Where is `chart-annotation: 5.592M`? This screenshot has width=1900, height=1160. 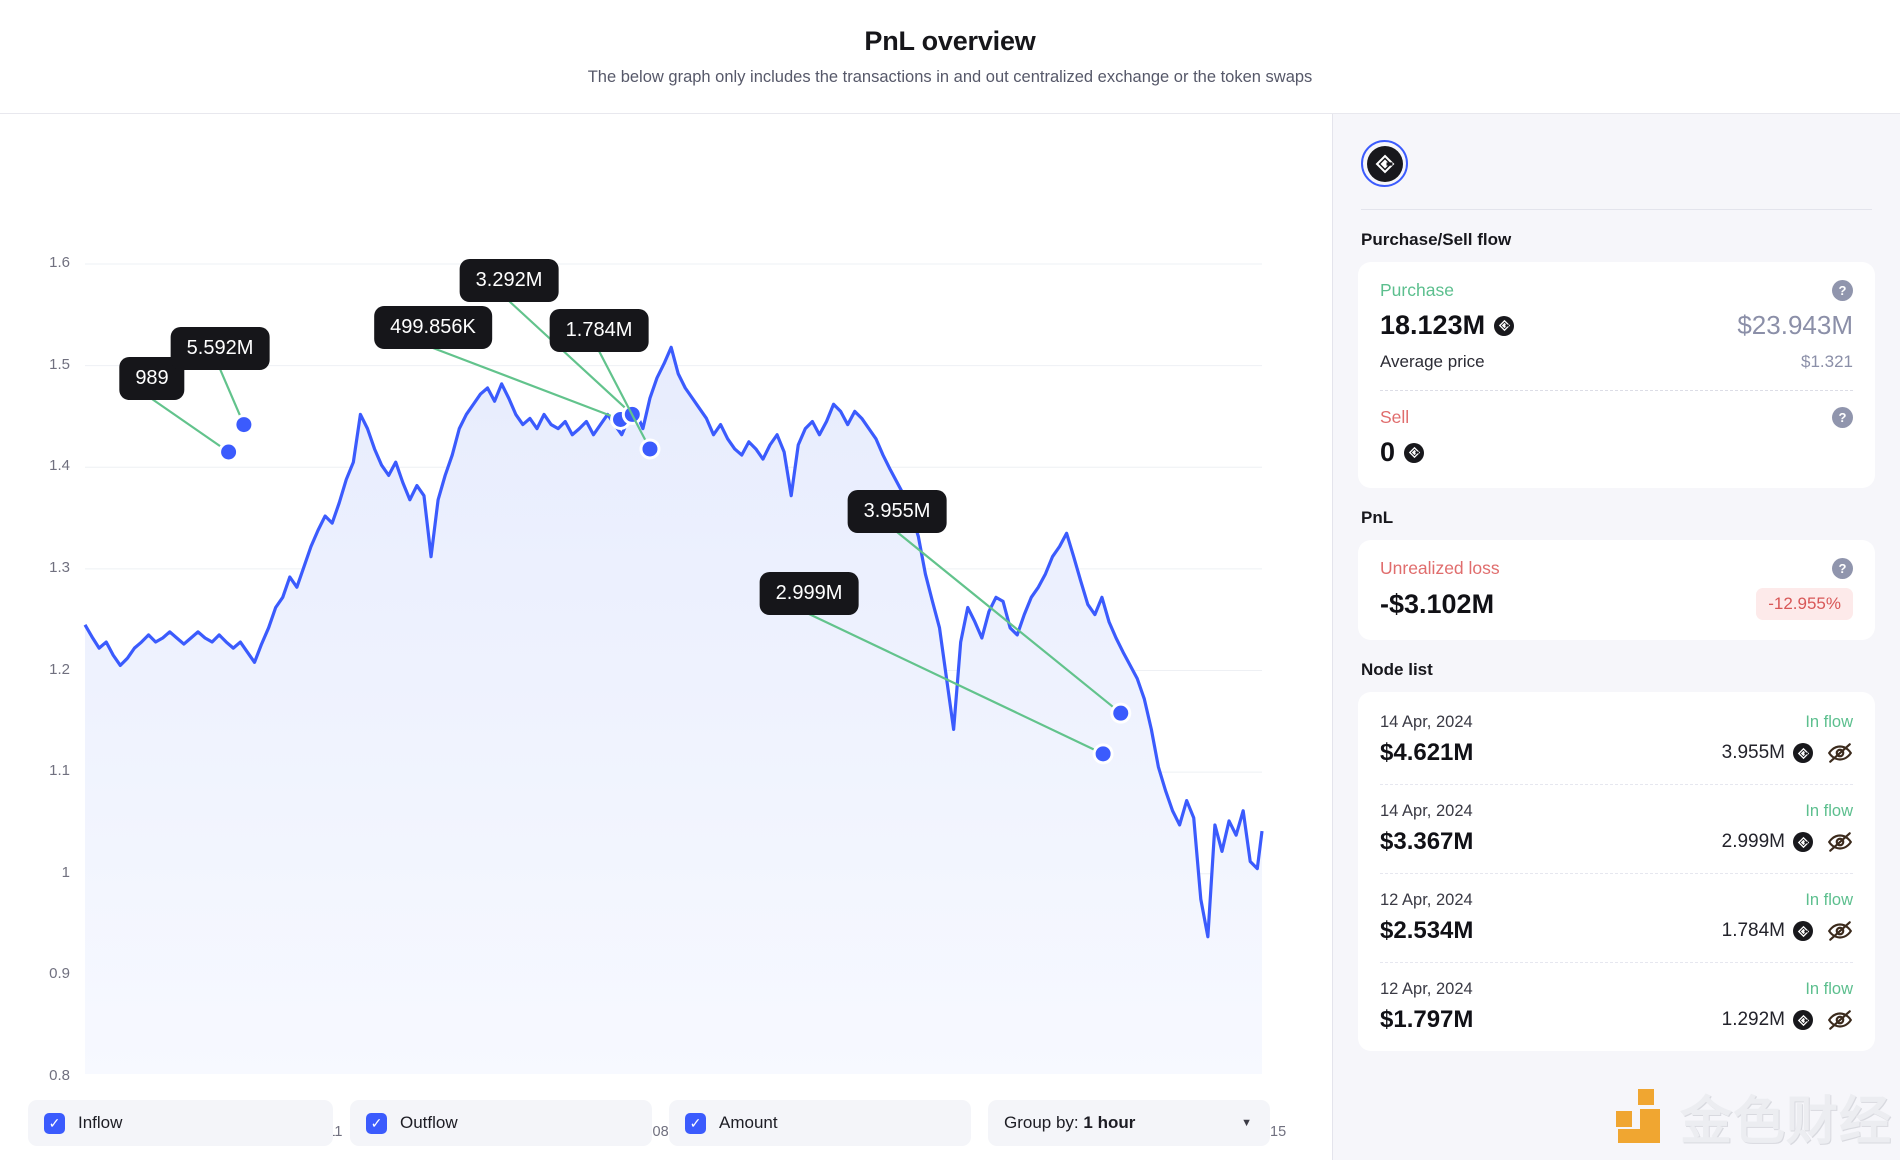
chart-annotation: 5.592M is located at coordinates (220, 348).